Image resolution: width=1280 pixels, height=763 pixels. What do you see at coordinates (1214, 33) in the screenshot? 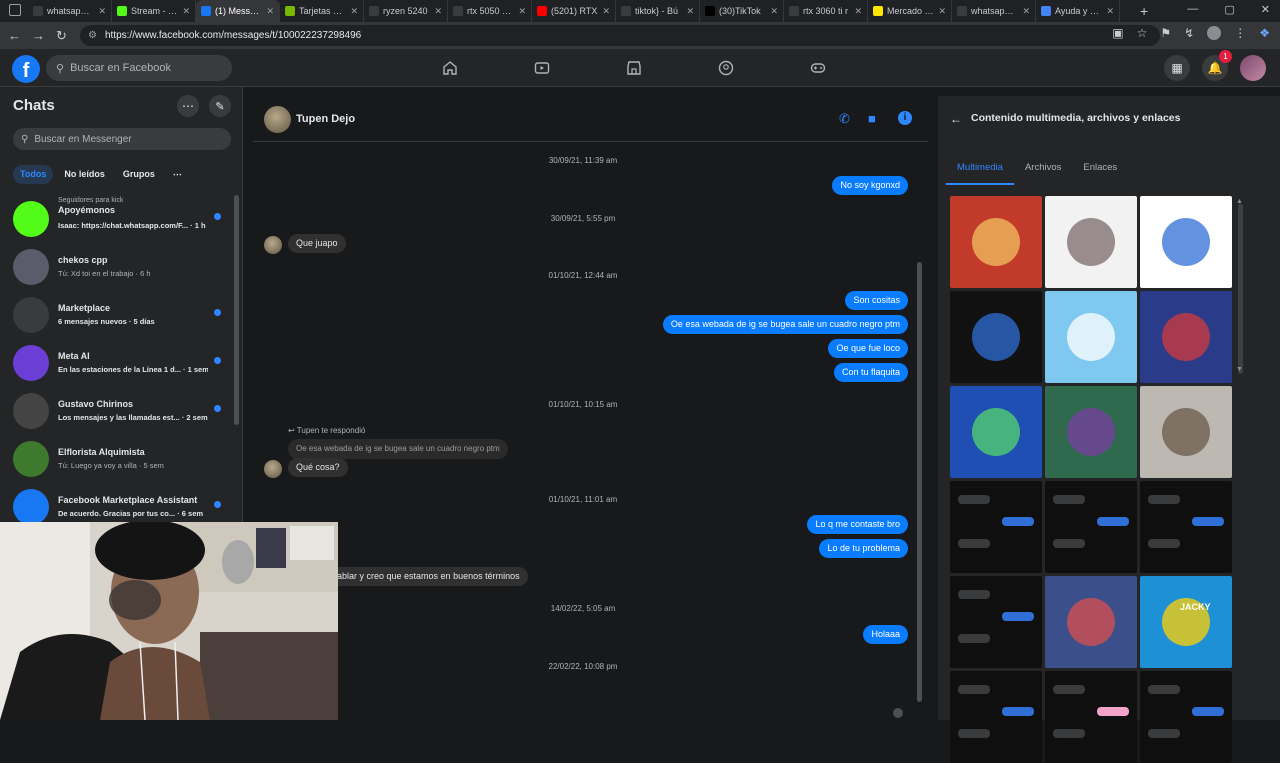
I see `profile-avatar` at bounding box center [1214, 33].